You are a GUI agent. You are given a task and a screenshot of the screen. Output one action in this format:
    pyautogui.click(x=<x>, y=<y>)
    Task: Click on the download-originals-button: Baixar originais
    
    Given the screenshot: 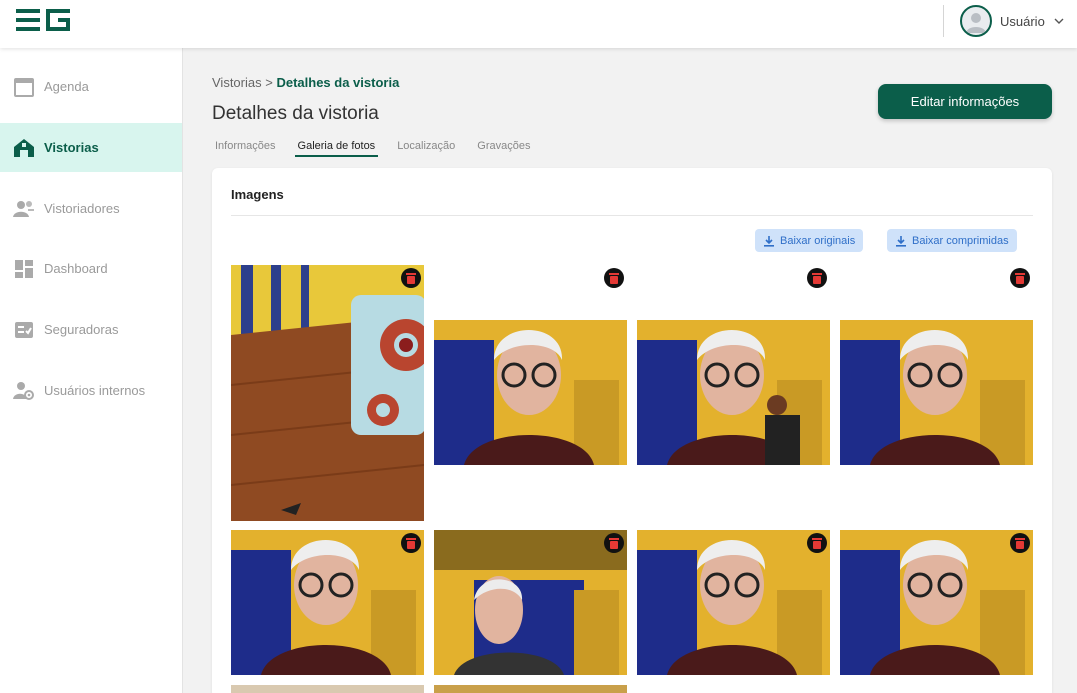 What is the action you would take?
    pyautogui.click(x=809, y=240)
    